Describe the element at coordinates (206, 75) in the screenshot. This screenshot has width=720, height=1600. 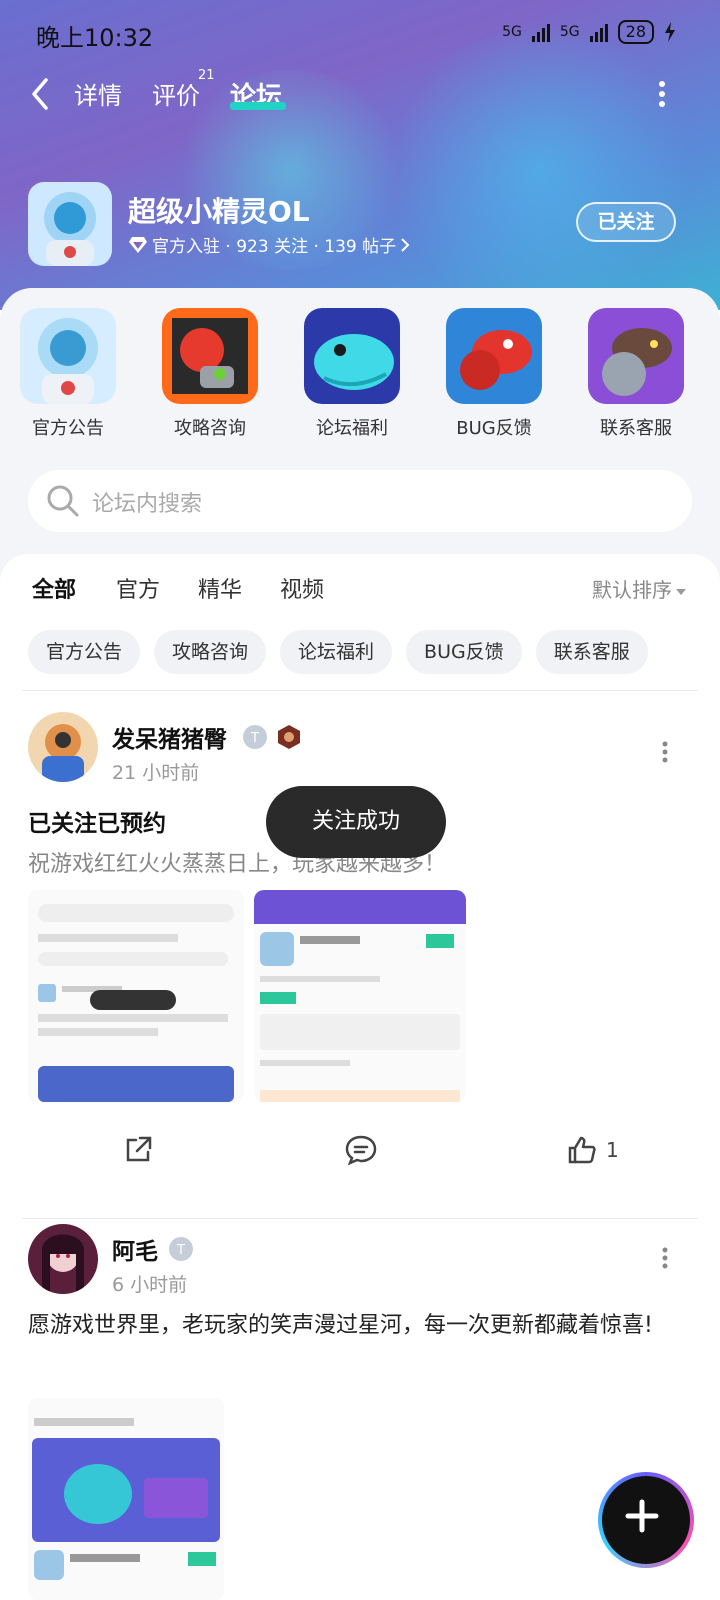
I see `review-count: 21` at that location.